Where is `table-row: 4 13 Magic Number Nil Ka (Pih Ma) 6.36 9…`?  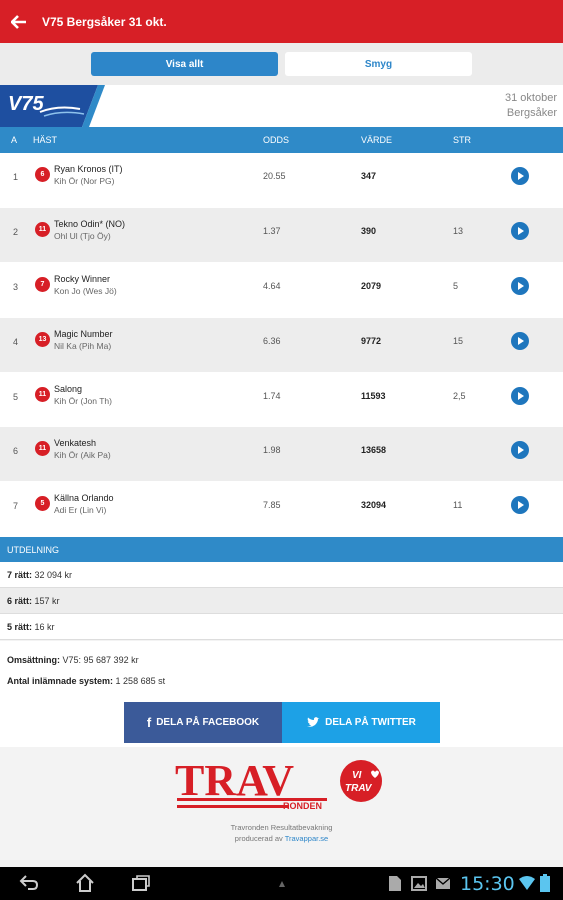 table-row: 4 13 Magic Number Nil Ka (Pih Ma) 6.36 9… is located at coordinates (281, 345).